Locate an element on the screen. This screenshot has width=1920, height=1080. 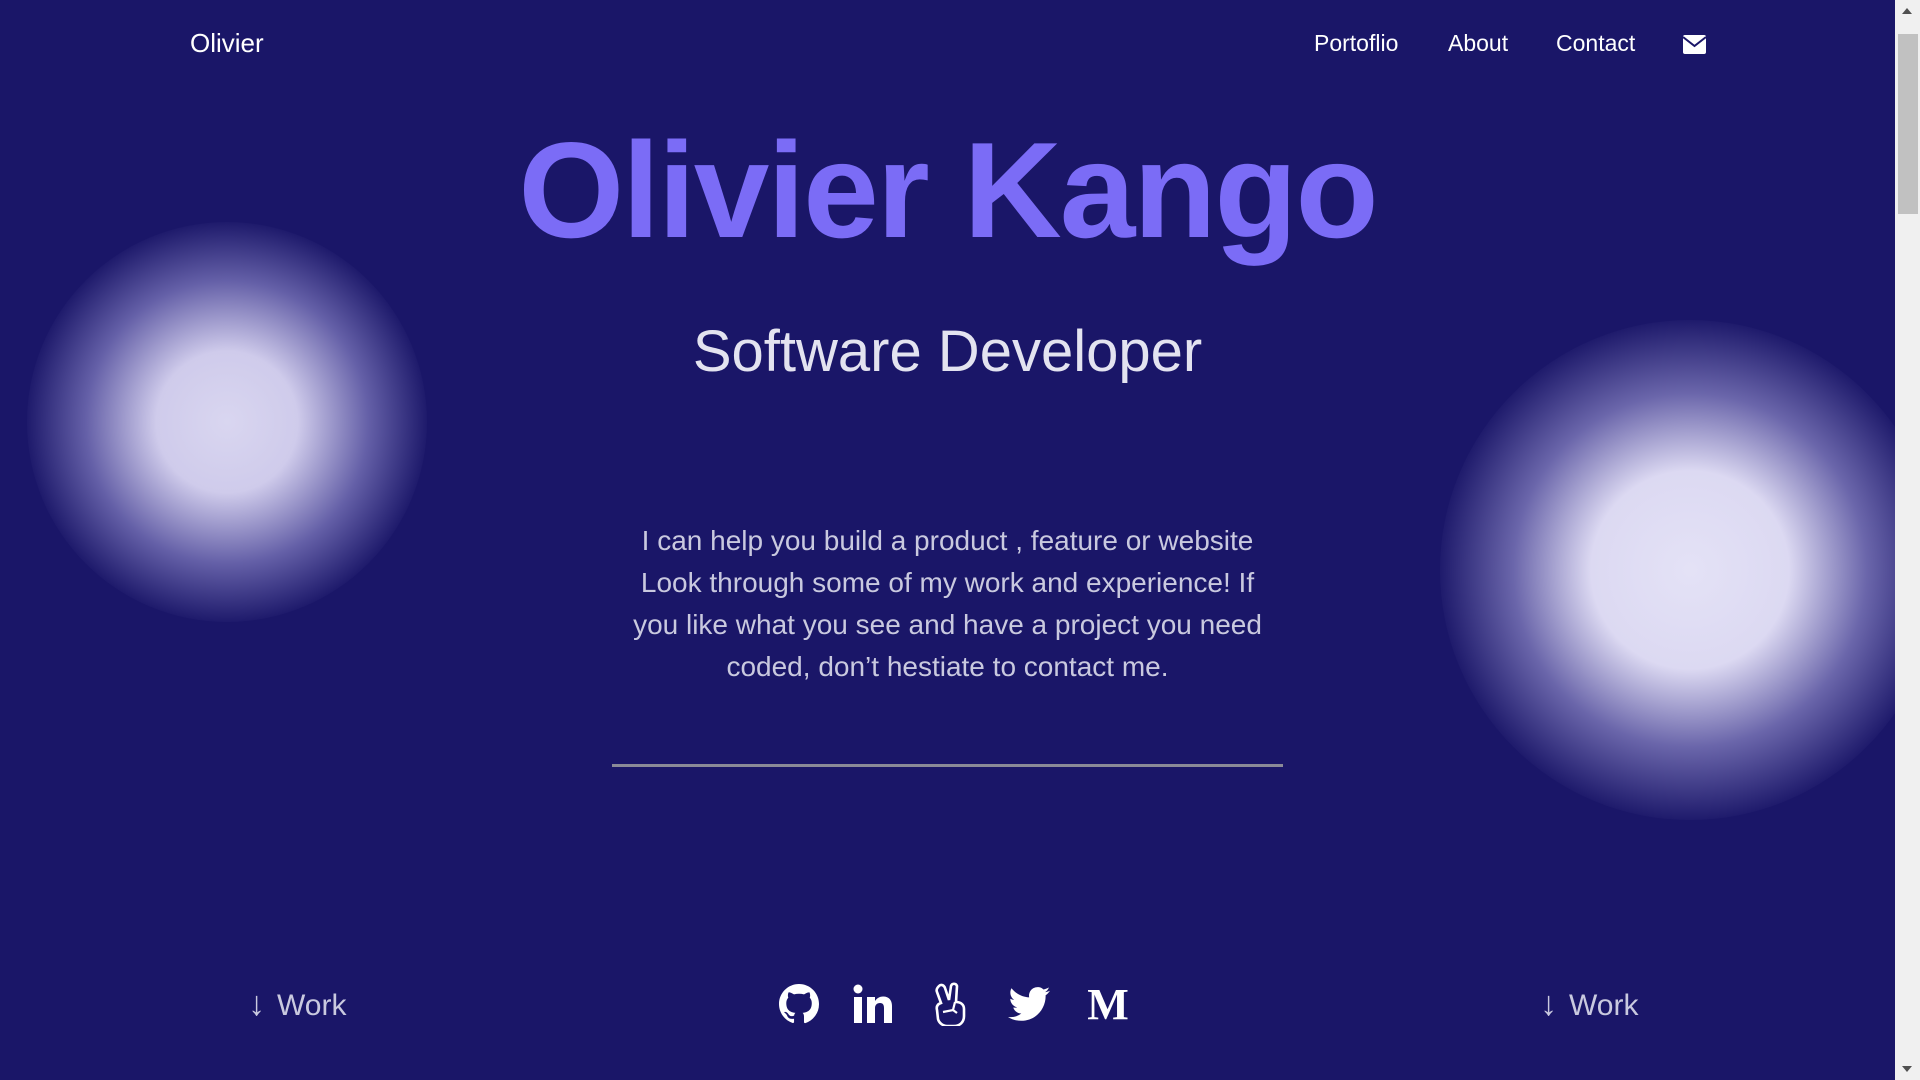
work-link-right: ↓ Work is located at coordinates (1589, 1004).